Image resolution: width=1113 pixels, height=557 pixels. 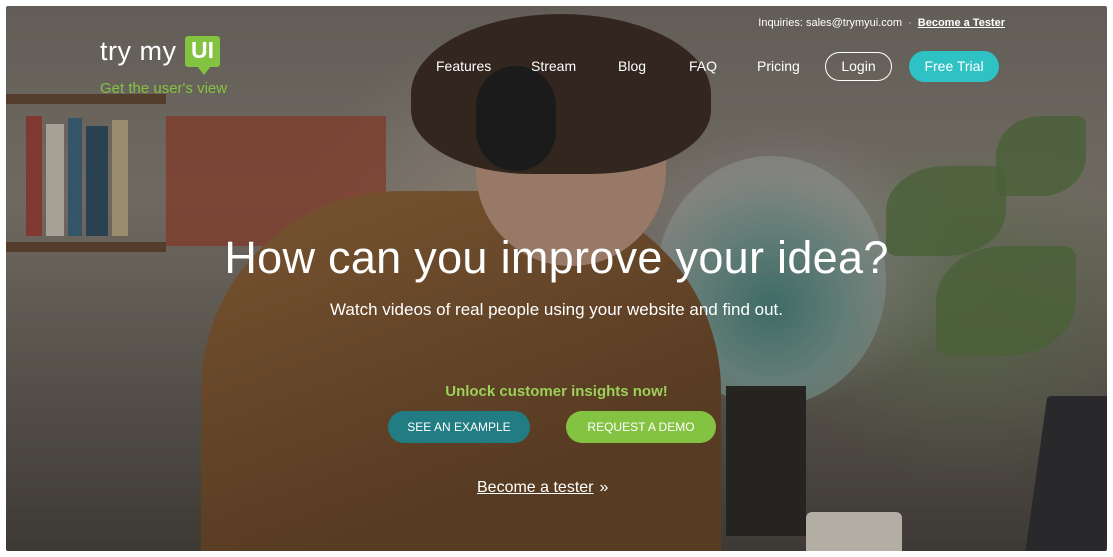 I want to click on see-example-button: SEE AN EXAMPLE, so click(x=459, y=427).